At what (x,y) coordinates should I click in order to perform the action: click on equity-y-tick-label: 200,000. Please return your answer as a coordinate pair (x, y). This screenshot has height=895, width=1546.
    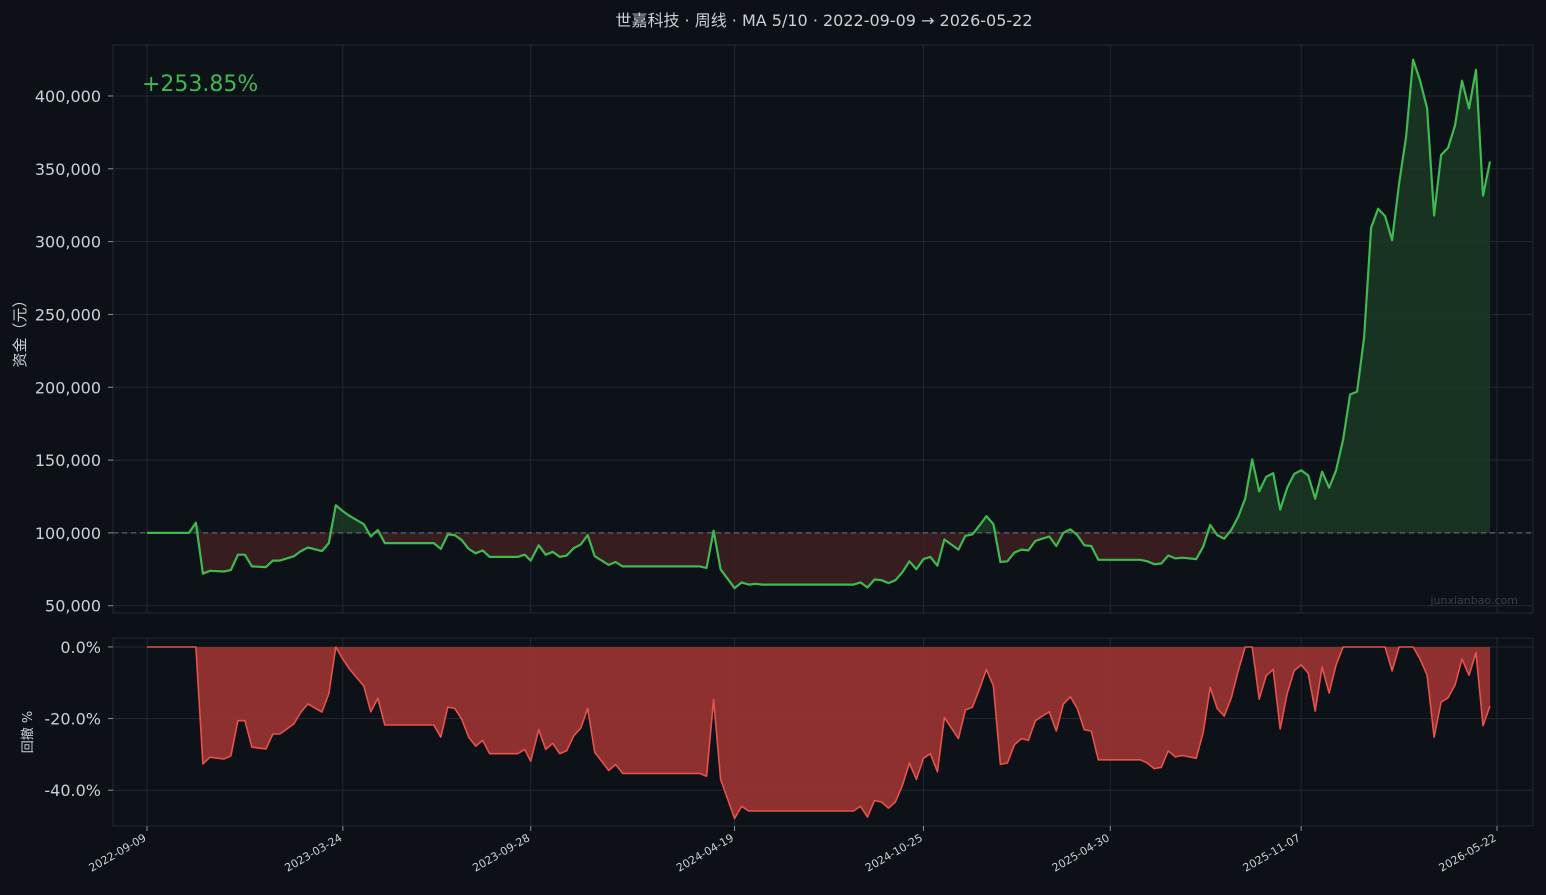
    Looking at the image, I should click on (68, 387).